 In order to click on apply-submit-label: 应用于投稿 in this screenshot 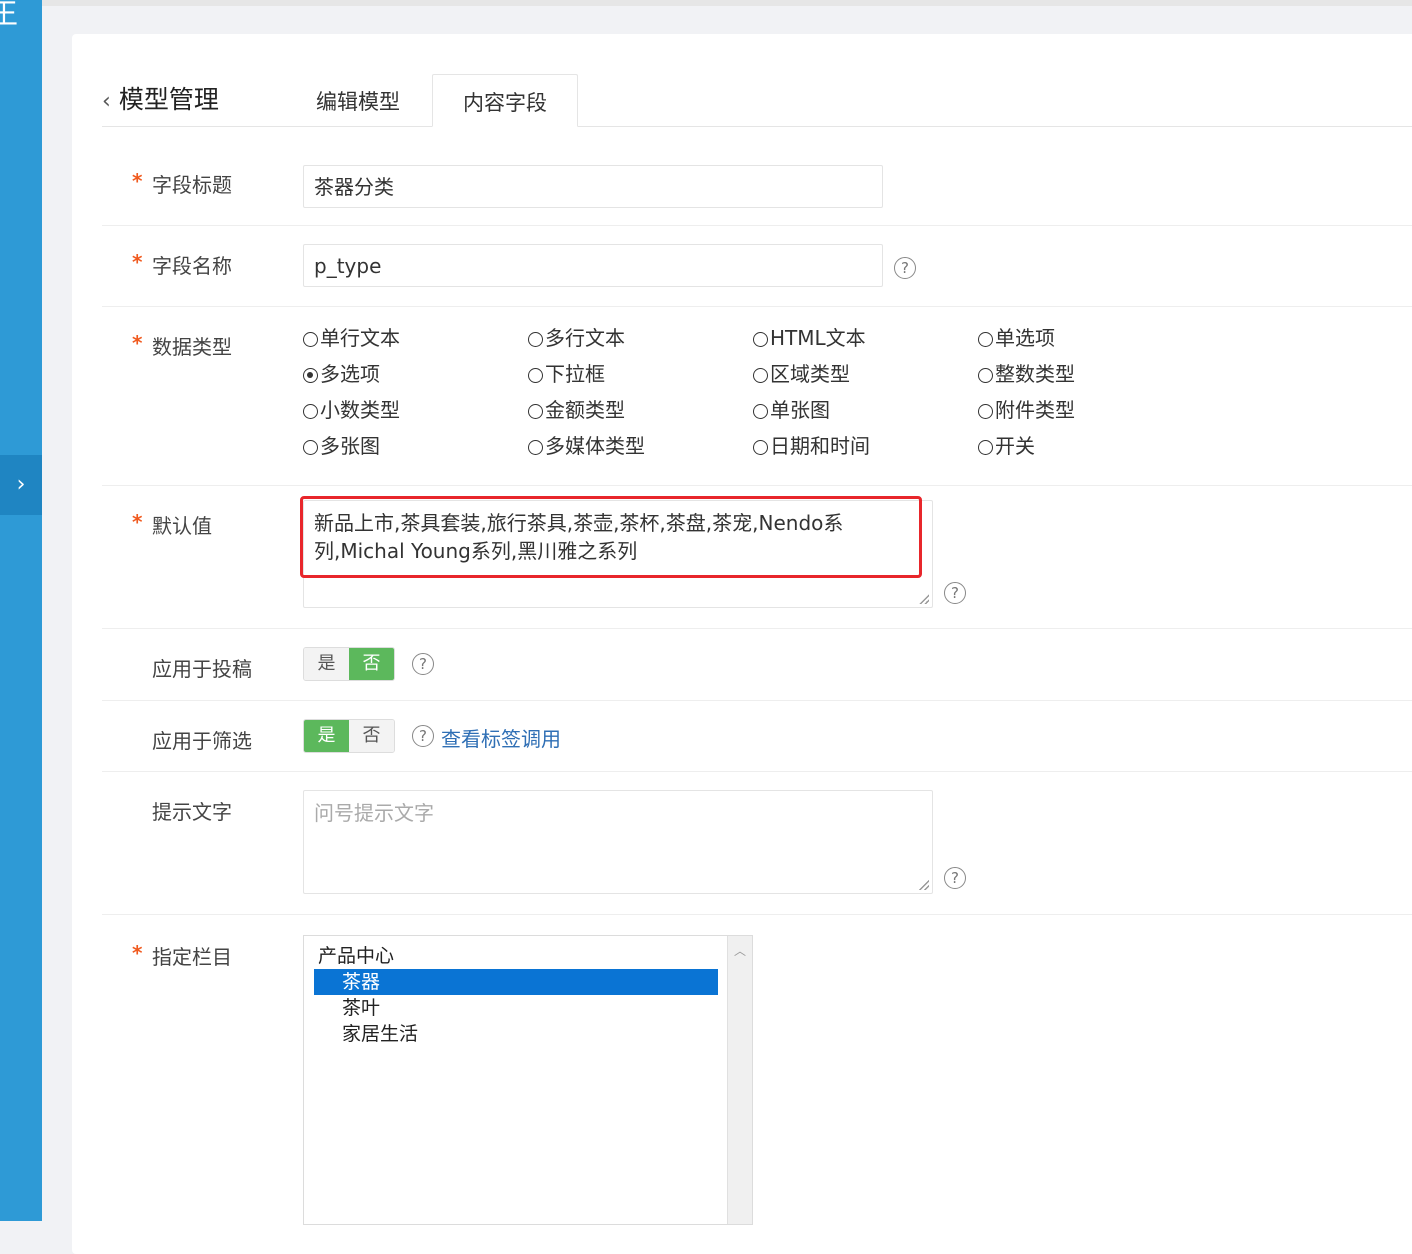, I will do `click(202, 669)`.